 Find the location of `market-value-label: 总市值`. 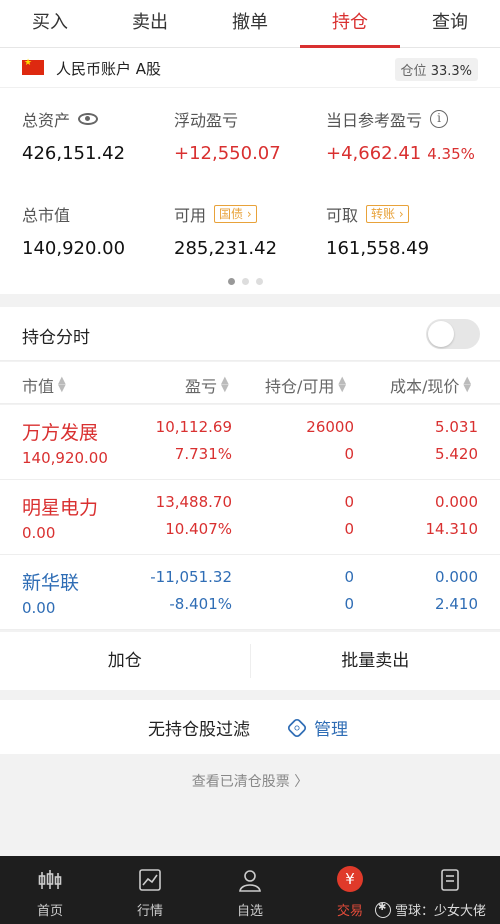

market-value-label: 总市值 is located at coordinates (46, 215).